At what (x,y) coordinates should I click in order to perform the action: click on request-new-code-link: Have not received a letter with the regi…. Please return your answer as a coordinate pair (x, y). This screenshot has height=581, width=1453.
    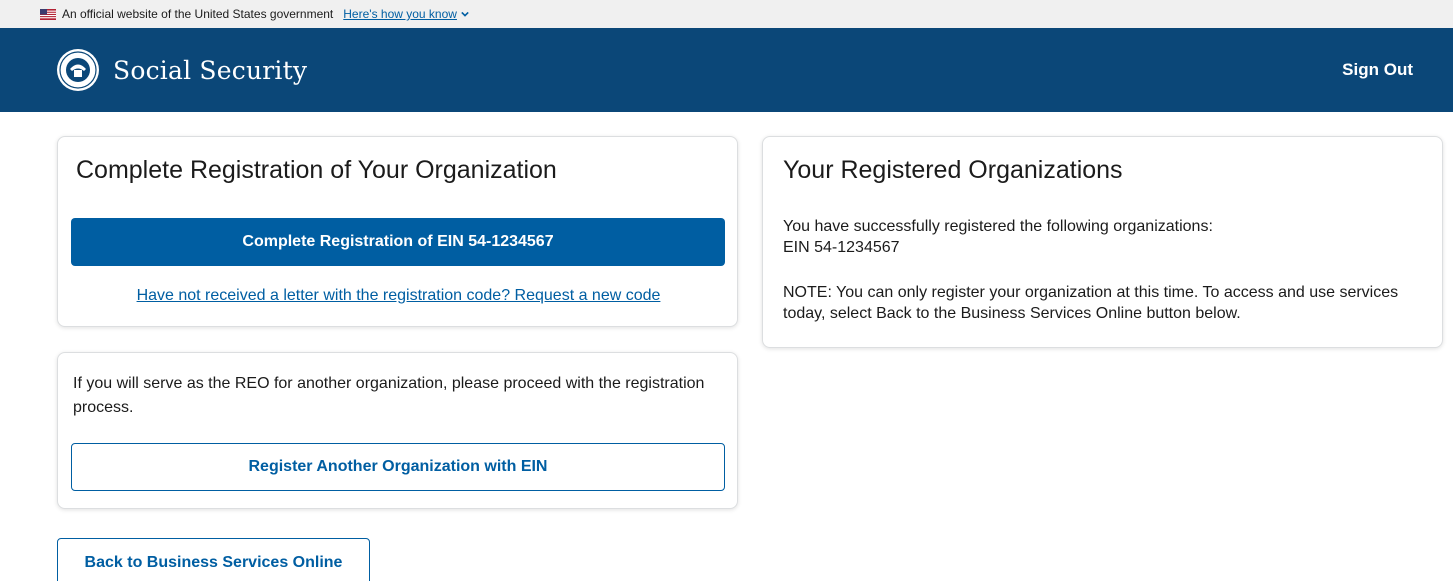
    Looking at the image, I should click on (398, 296).